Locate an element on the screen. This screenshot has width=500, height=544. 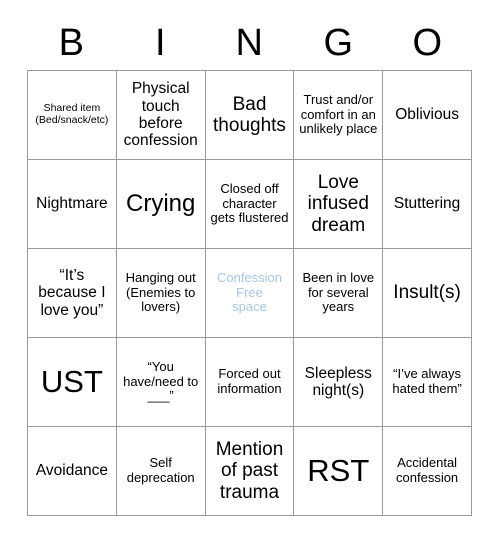
bingo-cell-label: RST is located at coordinates (338, 470).